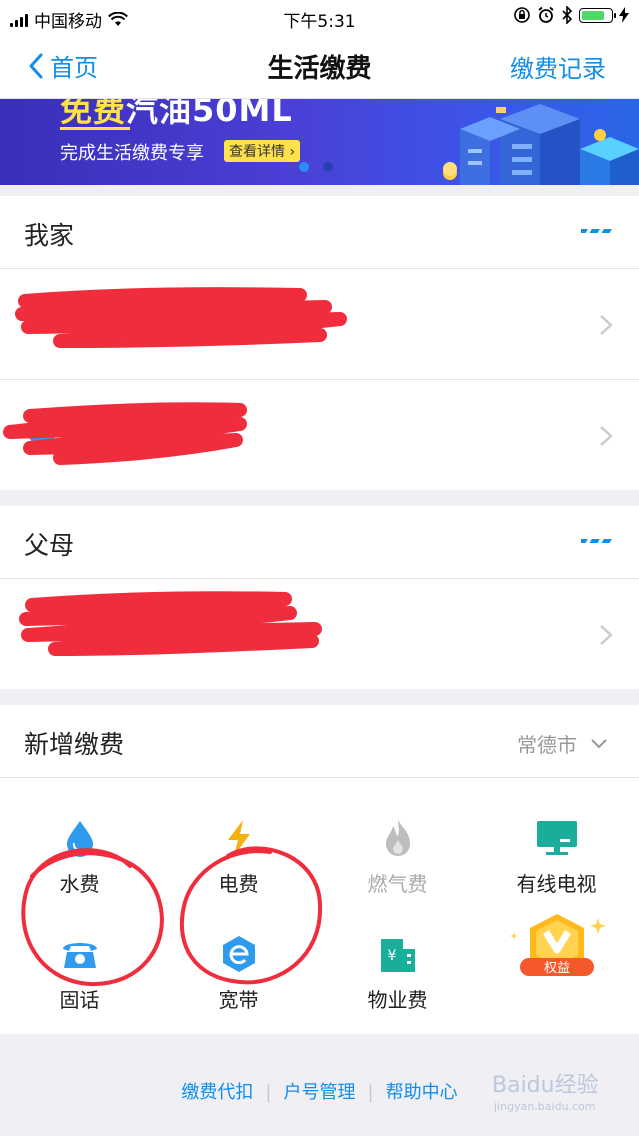 The image size is (639, 1136). What do you see at coordinates (319, 142) in the screenshot?
I see `promo-banner: 免费汽油50ML 完成生活缴费专享 查看详情 ›` at bounding box center [319, 142].